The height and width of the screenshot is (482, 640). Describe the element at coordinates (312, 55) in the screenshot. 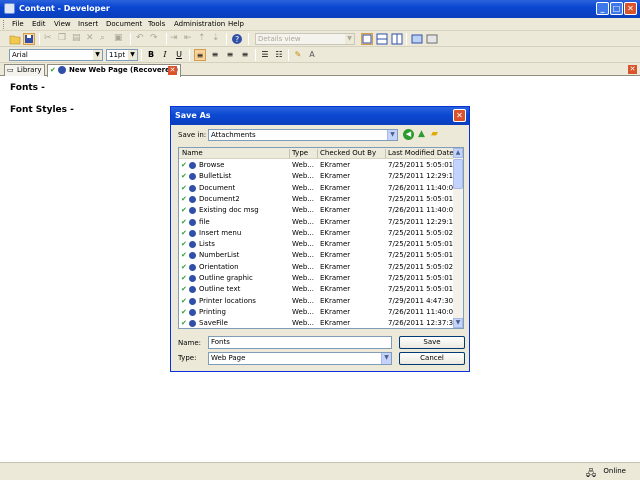

I see `styles-icon: A` at that location.